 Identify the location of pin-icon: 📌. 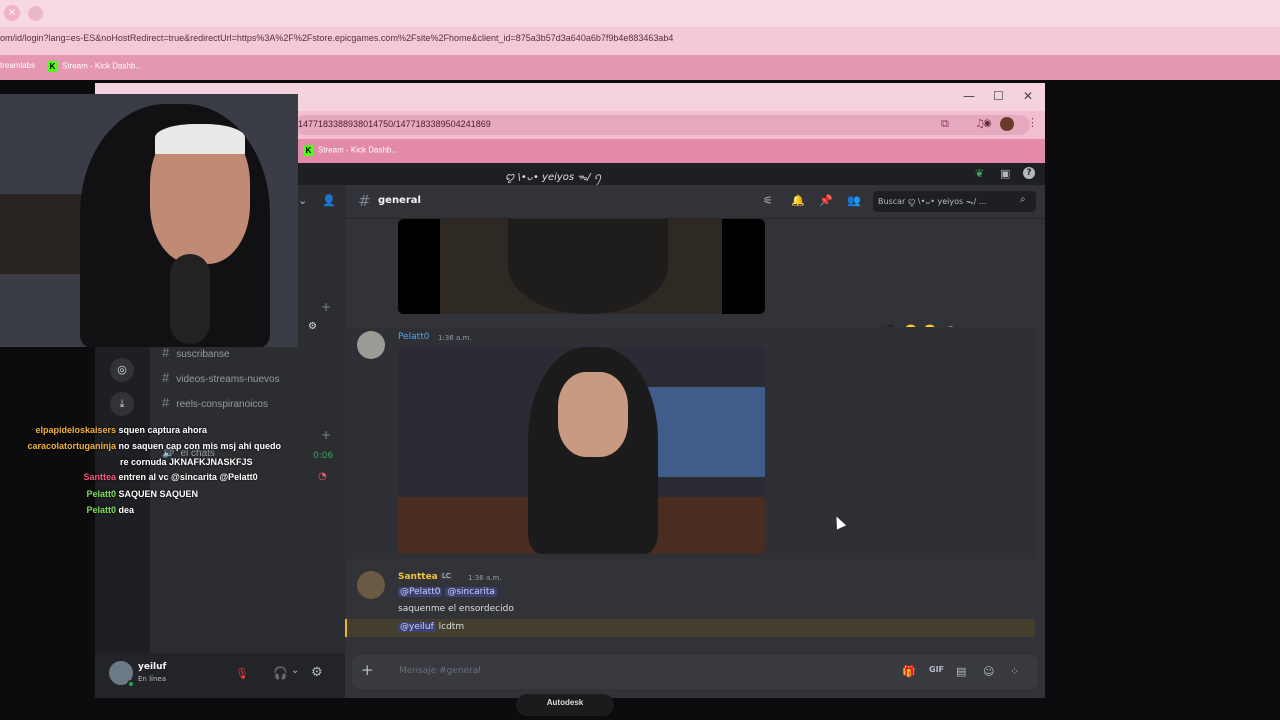
(826, 200).